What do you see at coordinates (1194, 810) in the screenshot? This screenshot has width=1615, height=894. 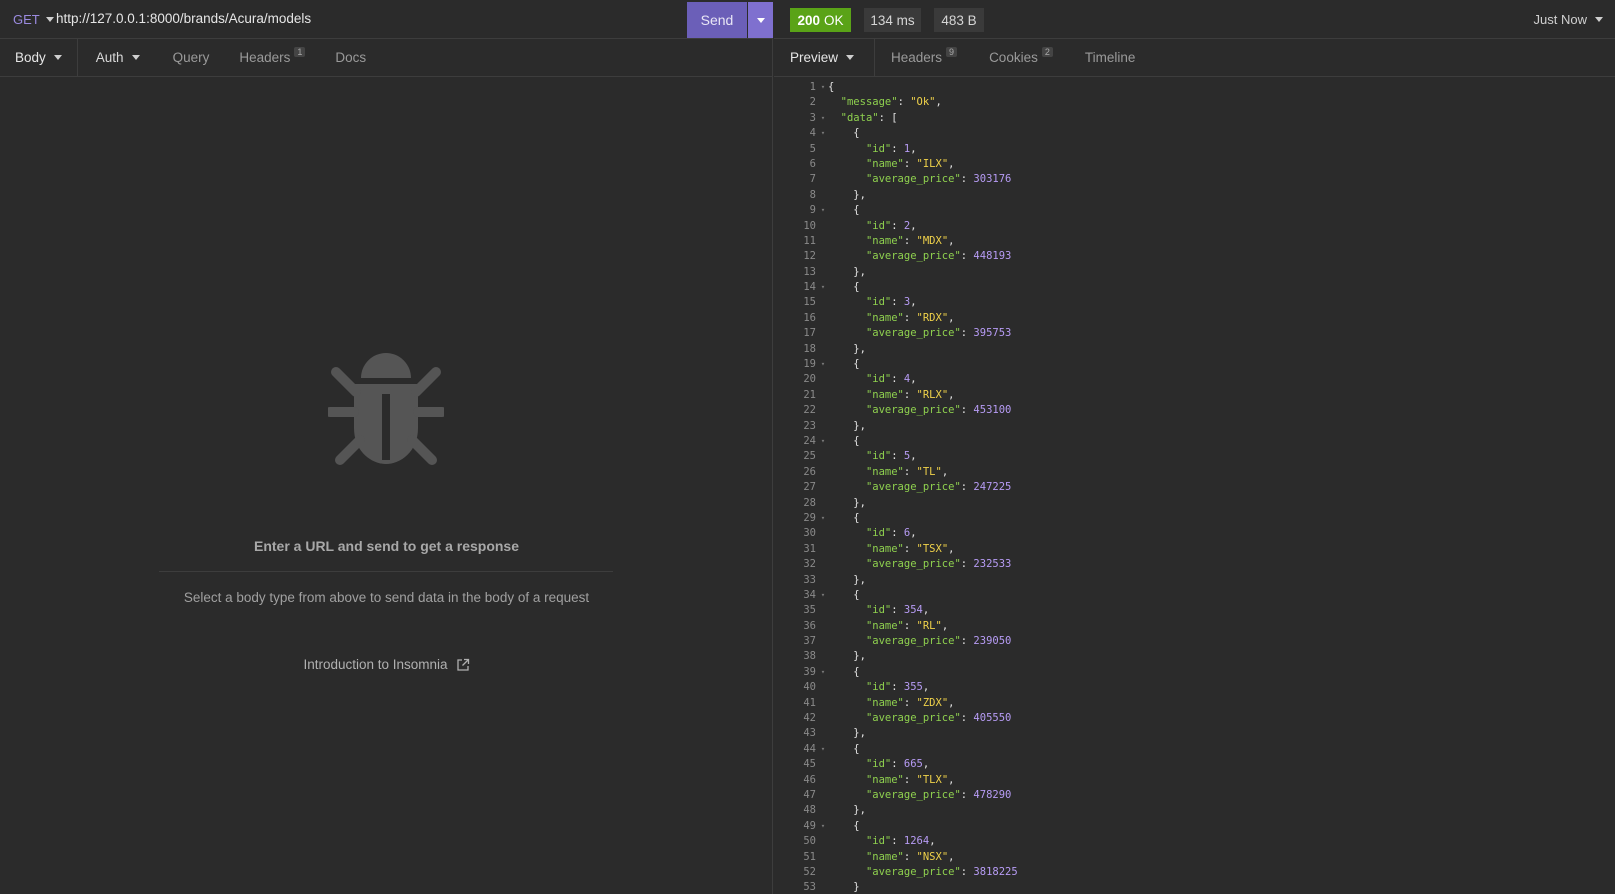 I see `code-line: 48 },` at bounding box center [1194, 810].